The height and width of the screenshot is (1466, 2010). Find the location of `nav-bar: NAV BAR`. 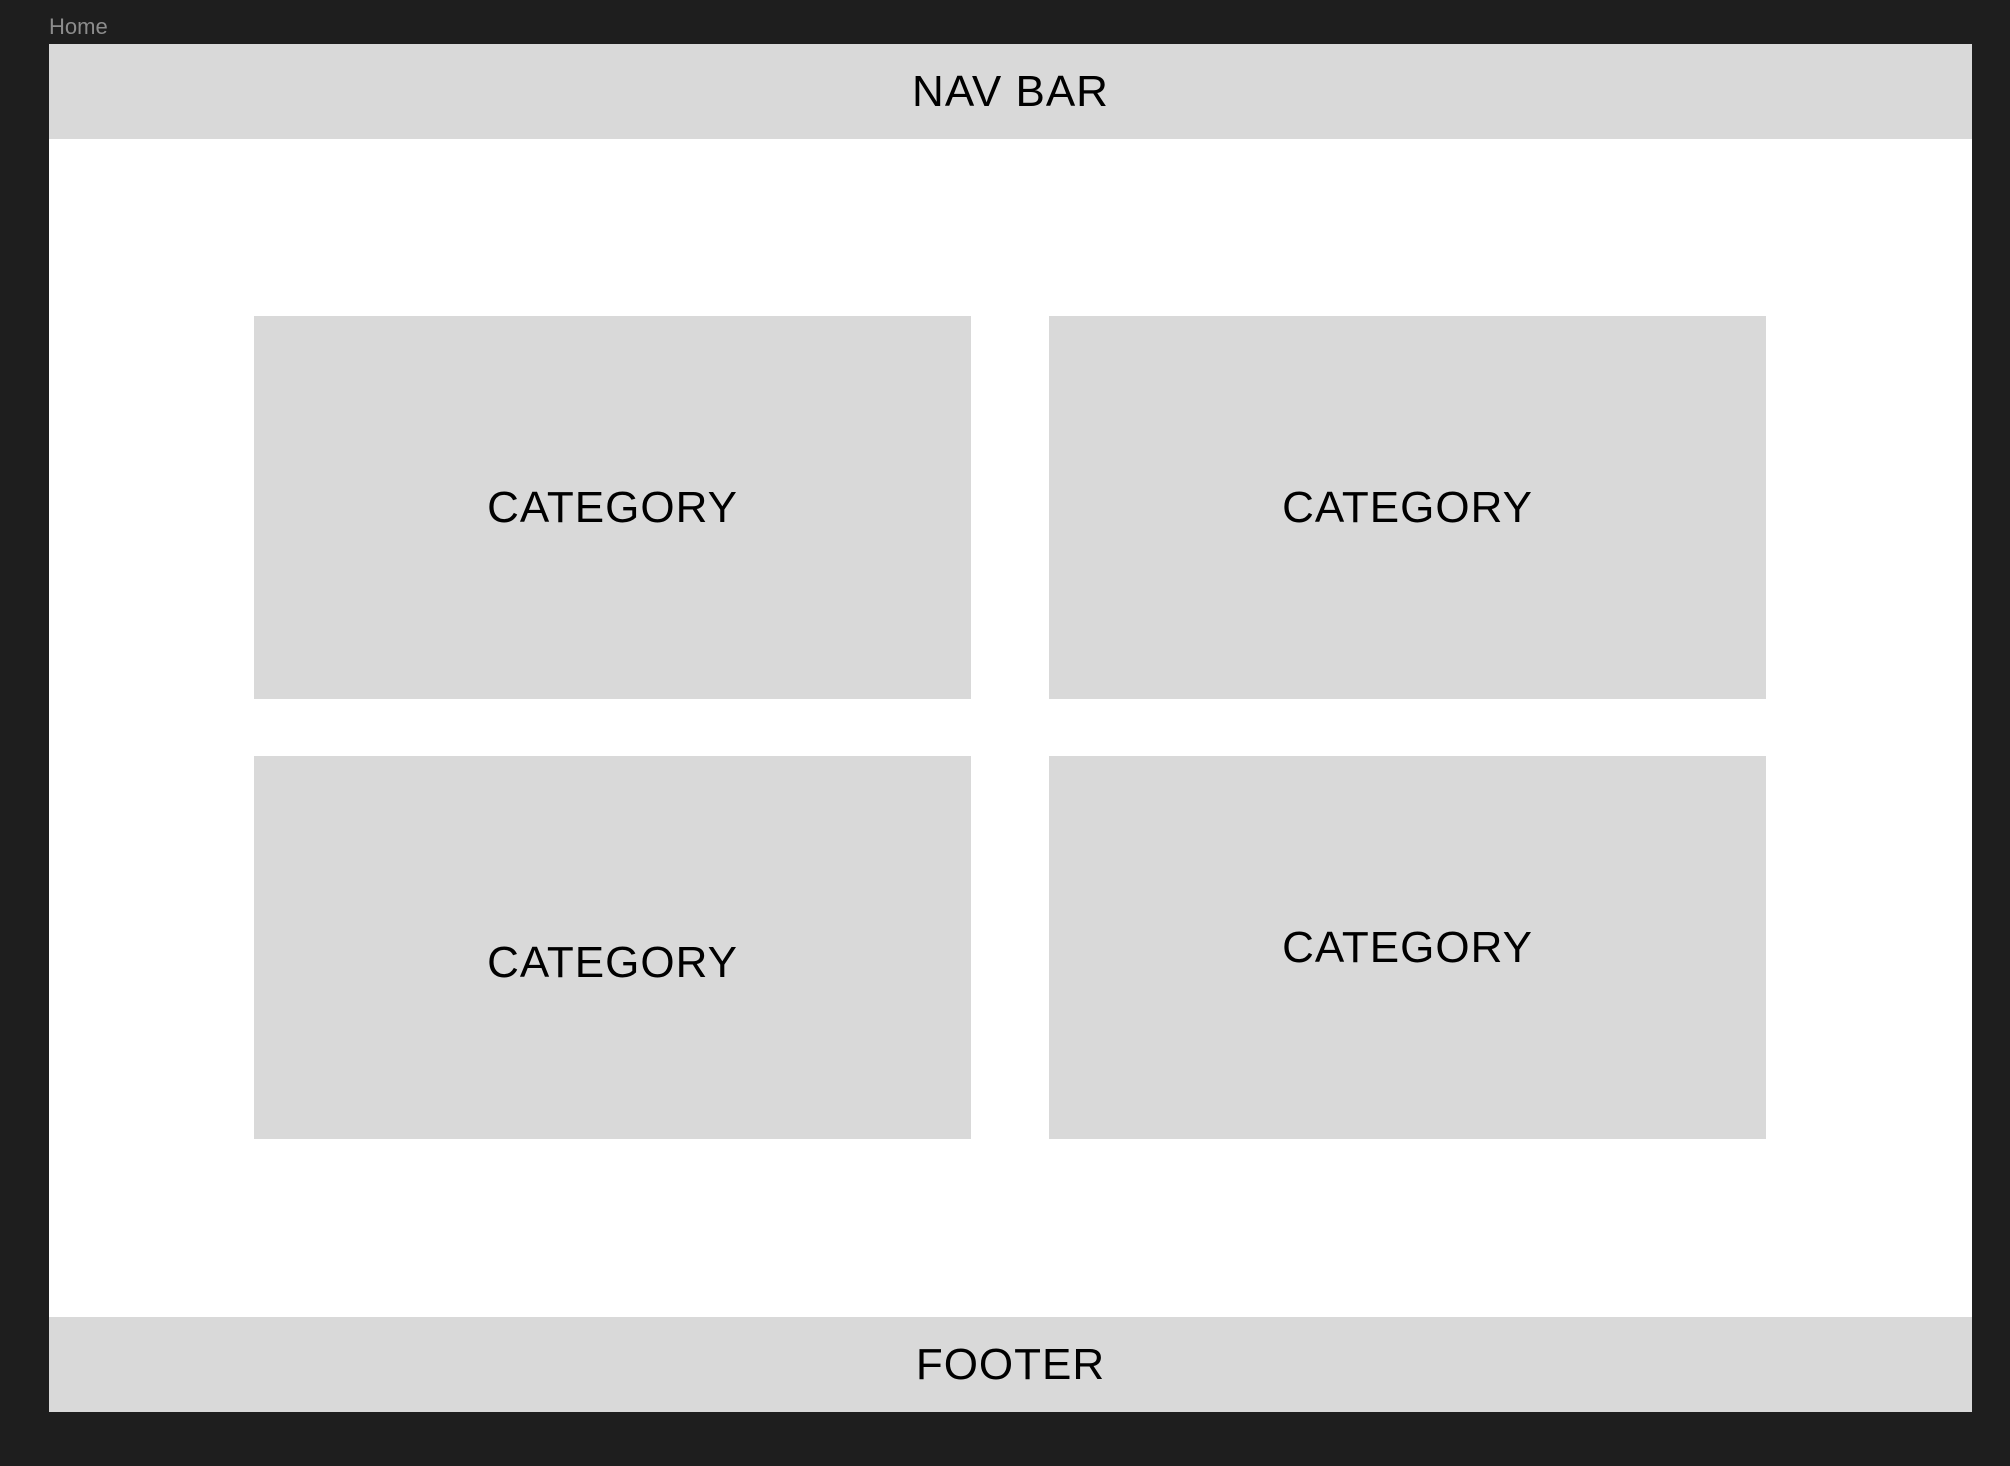

nav-bar: NAV BAR is located at coordinates (1010, 91).